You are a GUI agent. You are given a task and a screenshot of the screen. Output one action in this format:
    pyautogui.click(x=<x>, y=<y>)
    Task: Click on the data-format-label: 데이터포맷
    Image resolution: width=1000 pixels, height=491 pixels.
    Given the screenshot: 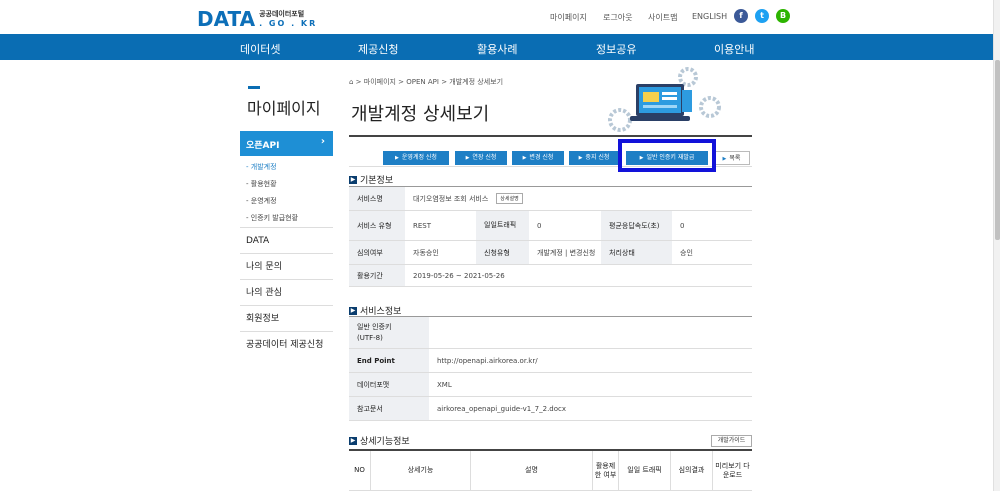 What is the action you would take?
    pyautogui.click(x=389, y=384)
    